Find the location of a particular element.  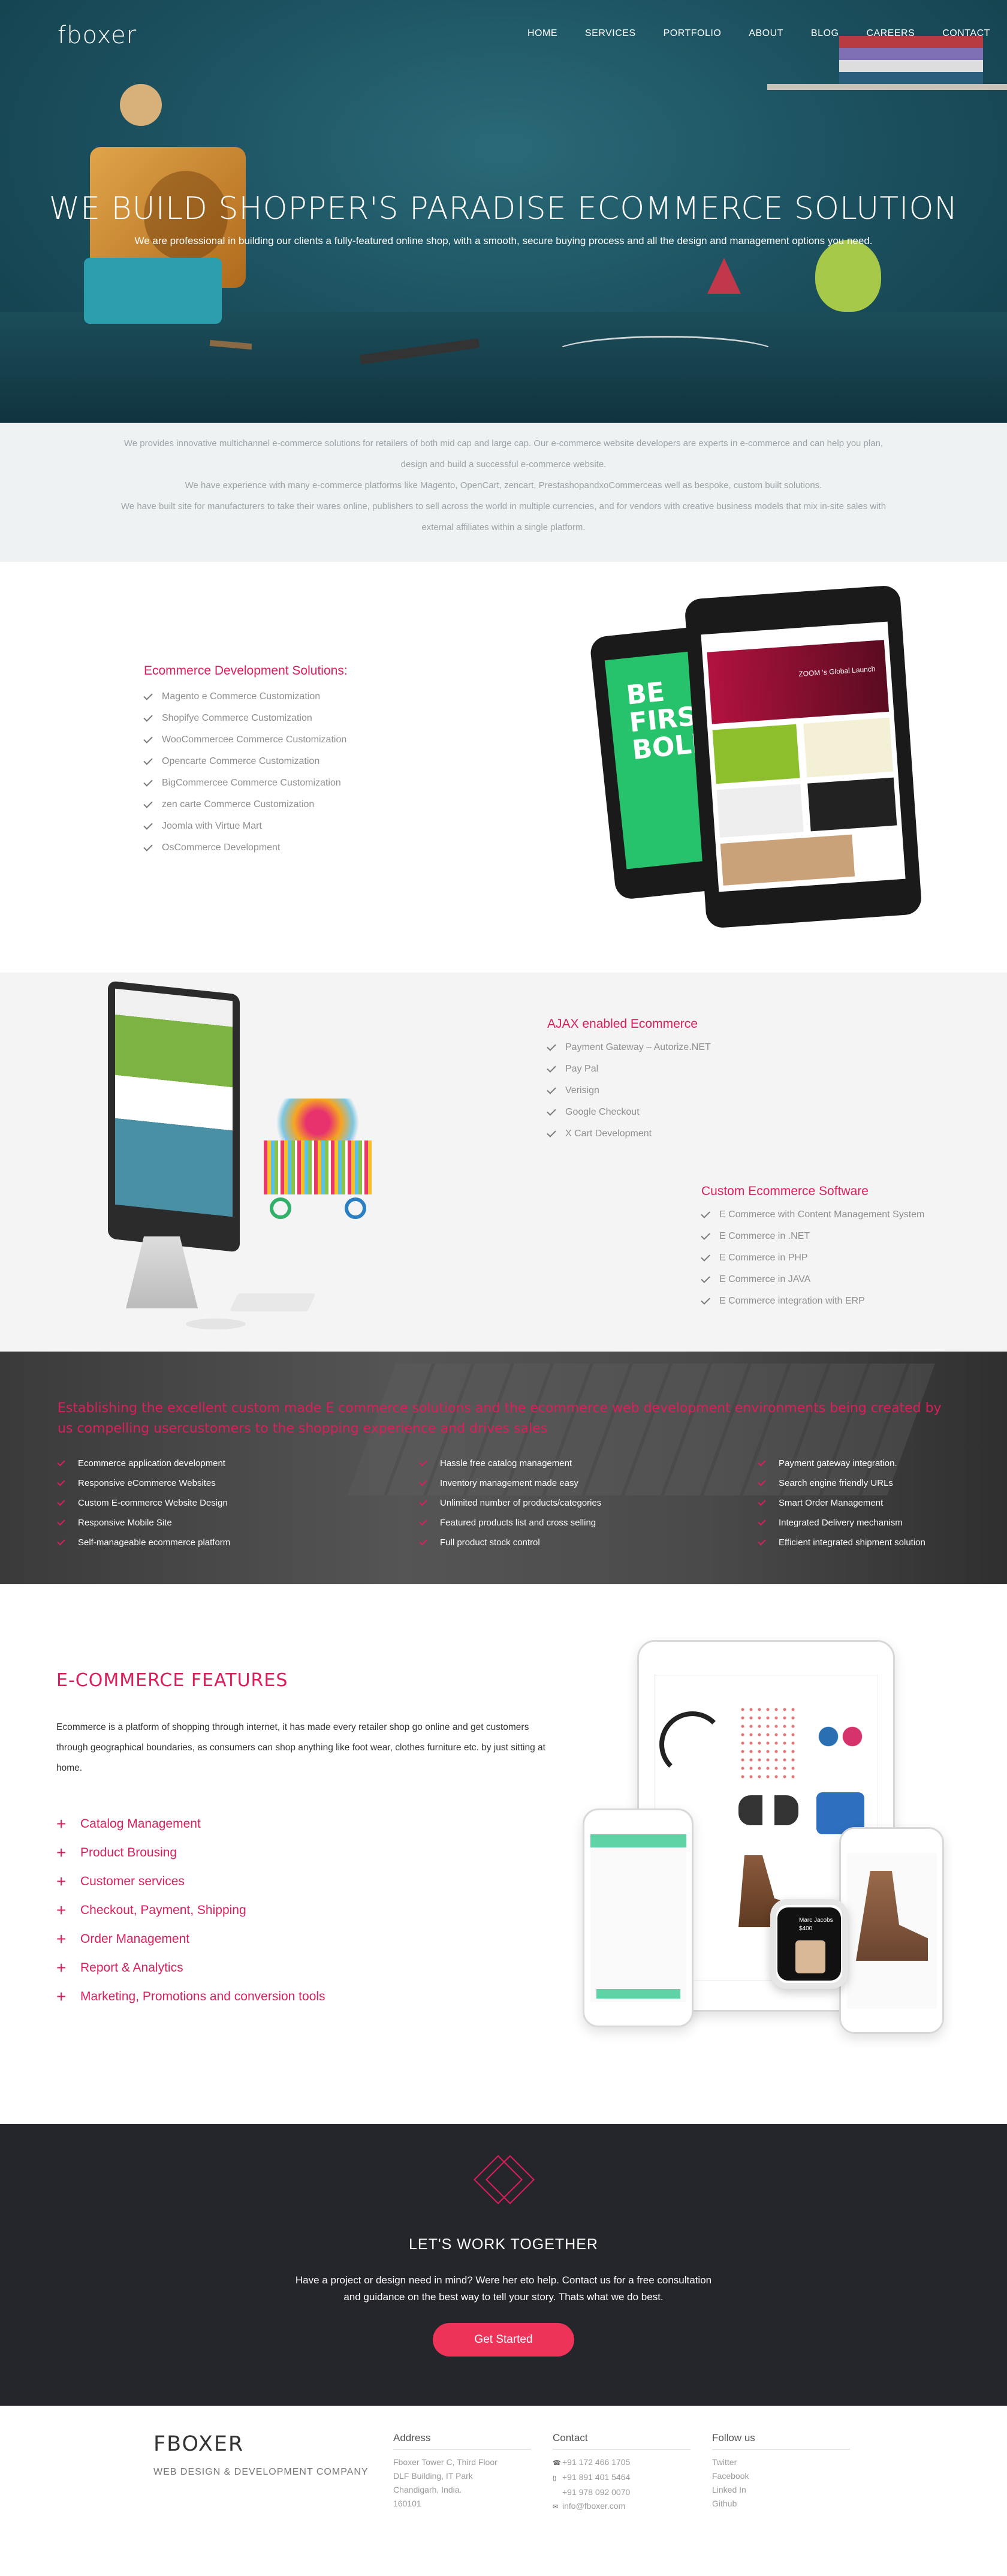

list-item: Smart Order Management is located at coordinates (841, 1503).